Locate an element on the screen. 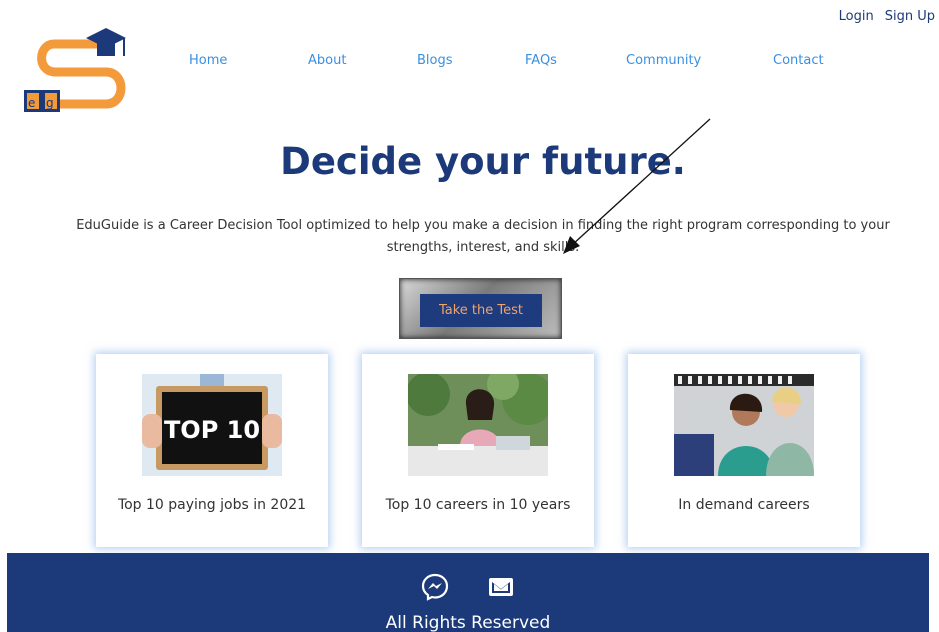 The height and width of the screenshot is (632, 939). nav-item-about: About is located at coordinates (327, 60).